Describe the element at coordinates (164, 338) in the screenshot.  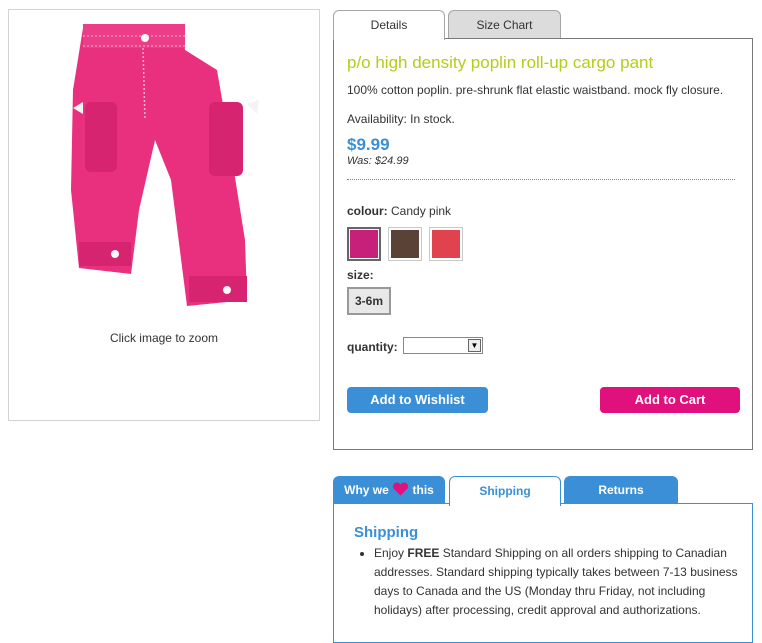
I see `zoom-caption: Click image to zoom` at that location.